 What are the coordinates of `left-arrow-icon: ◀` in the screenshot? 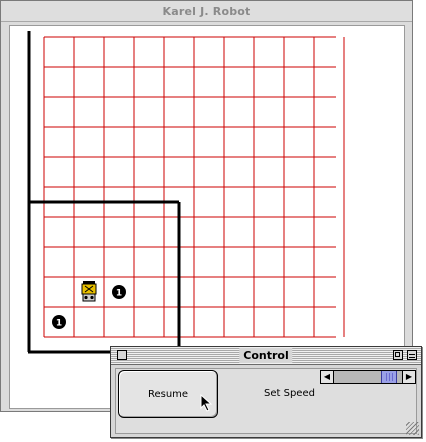 It's located at (327, 377).